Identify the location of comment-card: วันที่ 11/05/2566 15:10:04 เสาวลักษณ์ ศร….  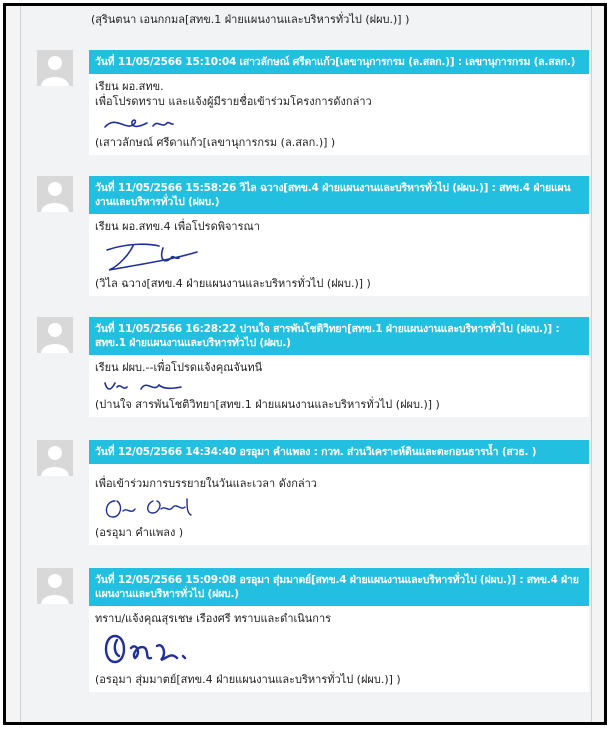
(339, 102).